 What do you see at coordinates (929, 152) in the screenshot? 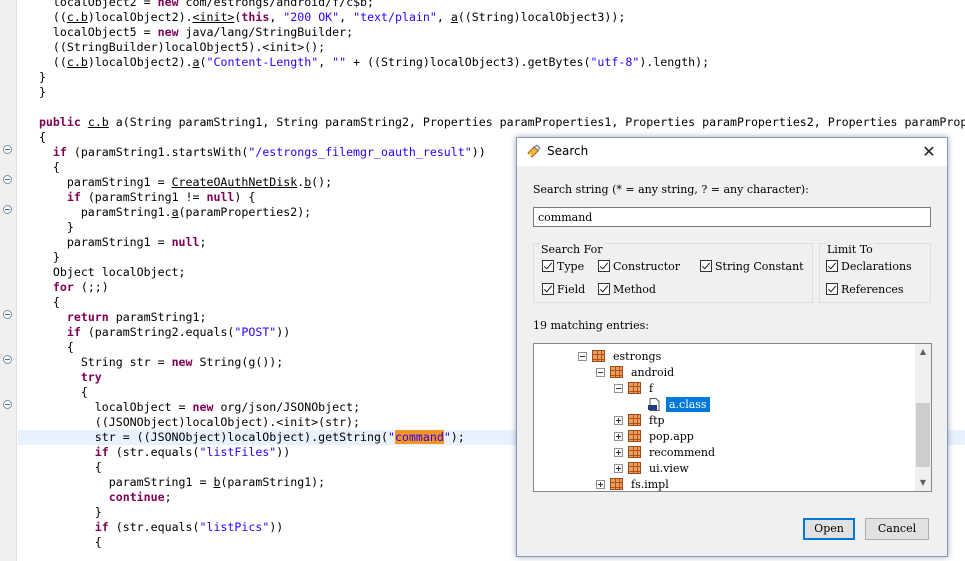
I see `close-button: ✕` at bounding box center [929, 152].